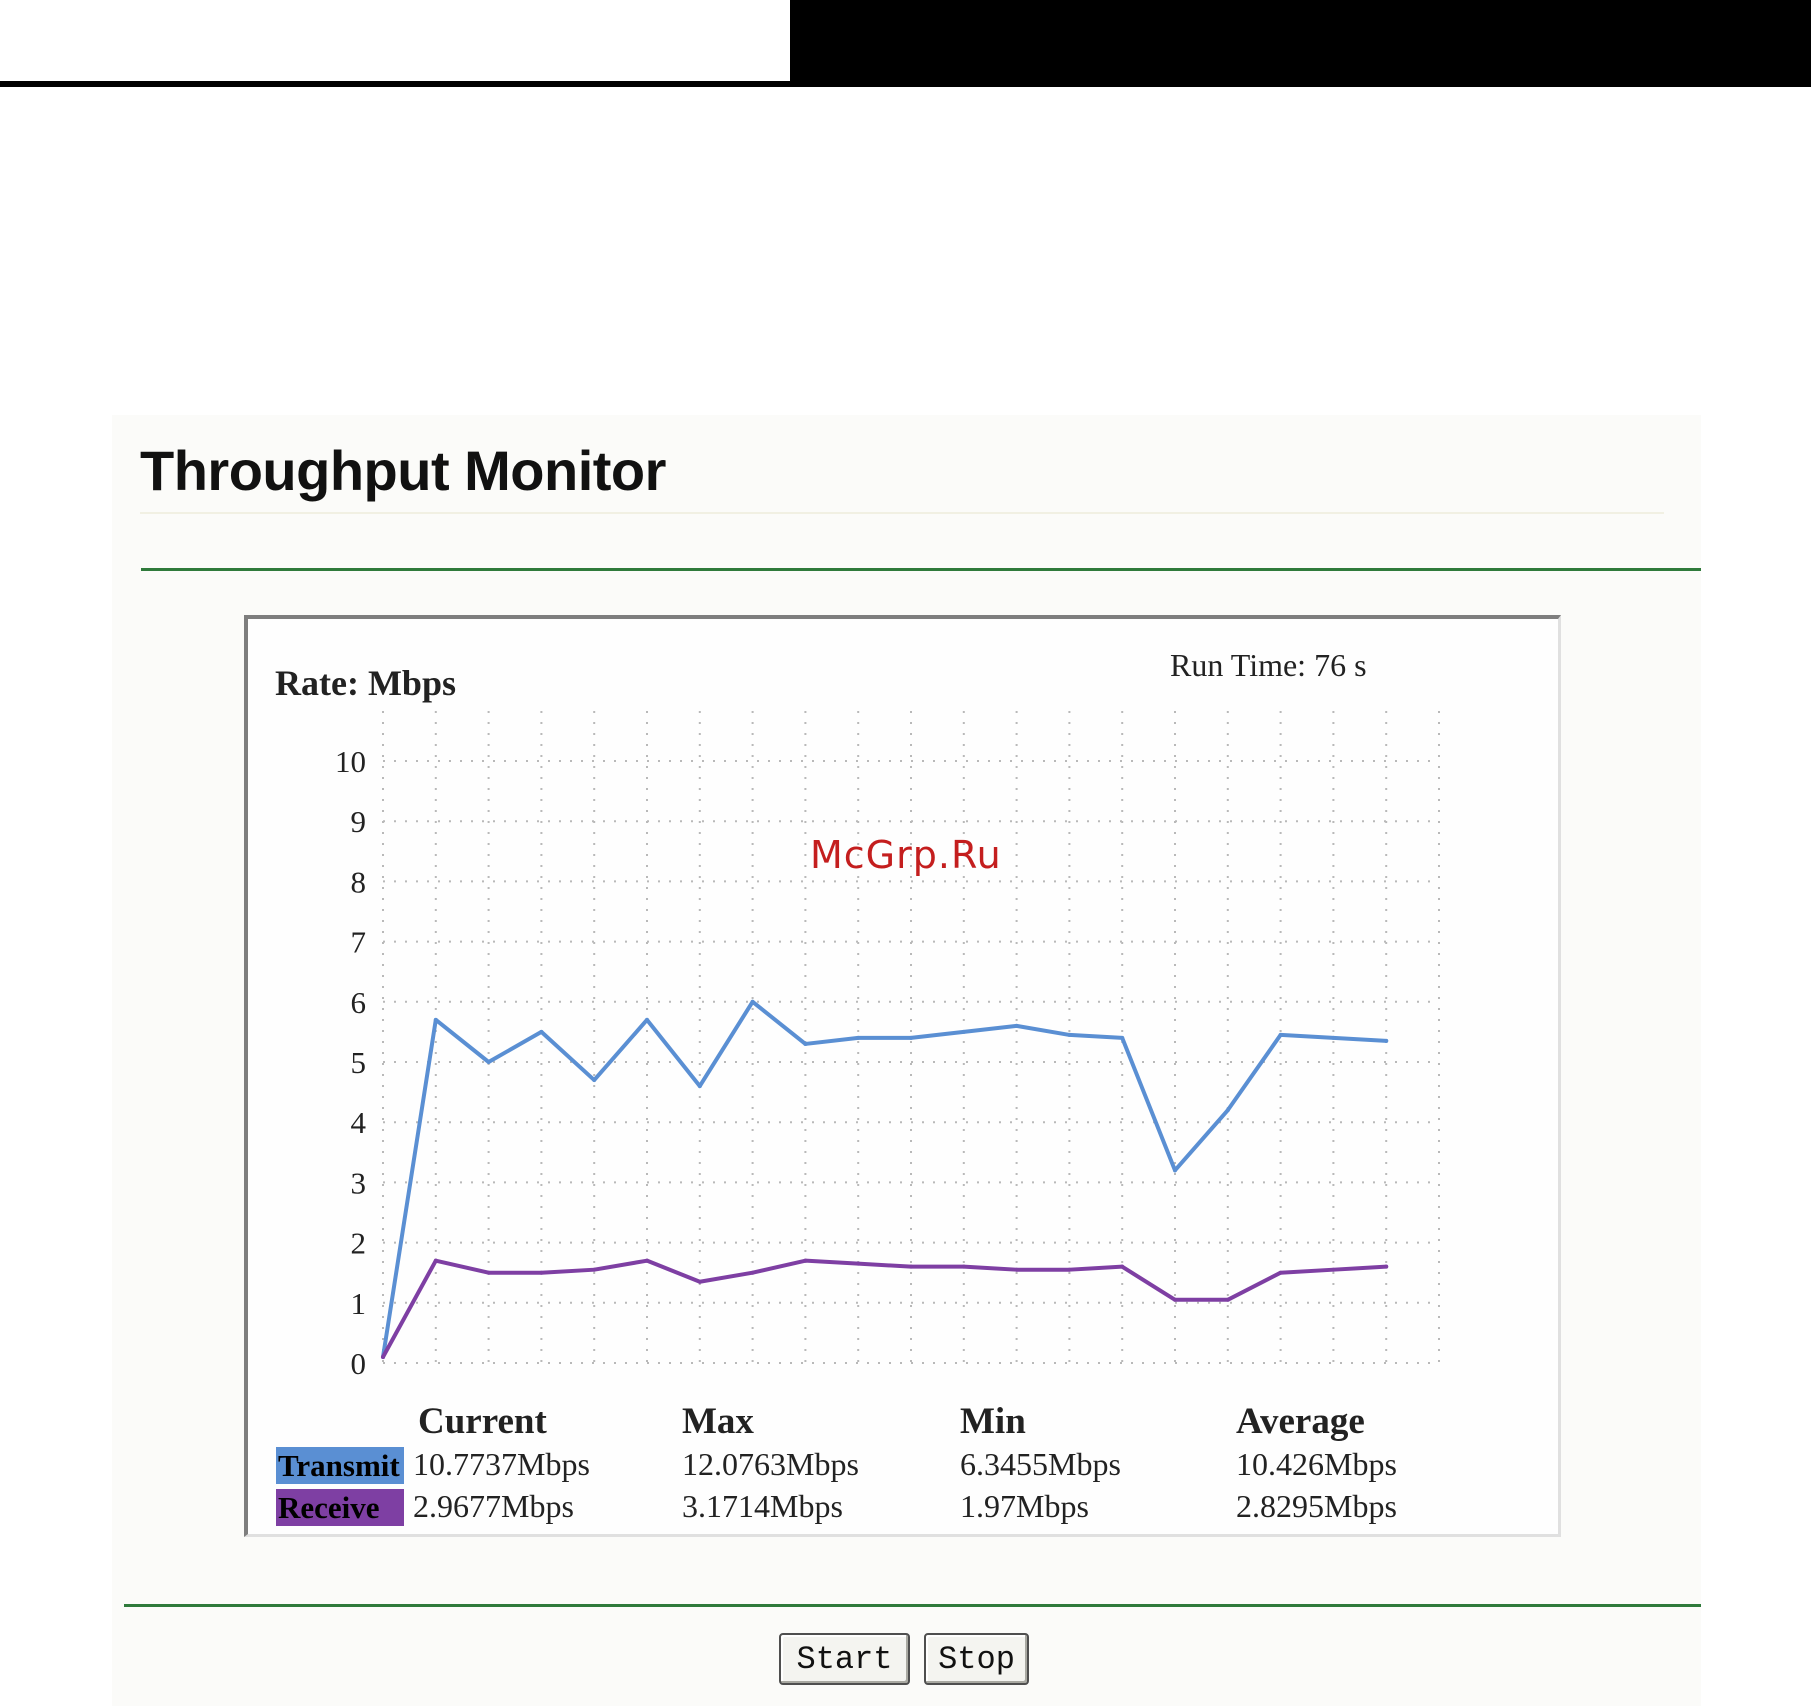 The width and height of the screenshot is (1811, 1706). Describe the element at coordinates (482, 1421) in the screenshot. I see `stats-header-current: Current` at that location.